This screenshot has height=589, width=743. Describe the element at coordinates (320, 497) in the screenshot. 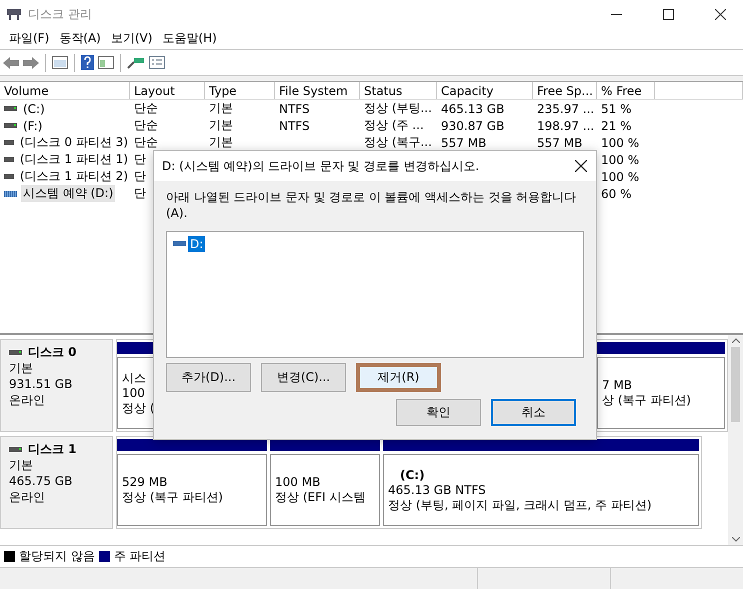

I see `partition-text: 정상 (EFI 시스템` at that location.